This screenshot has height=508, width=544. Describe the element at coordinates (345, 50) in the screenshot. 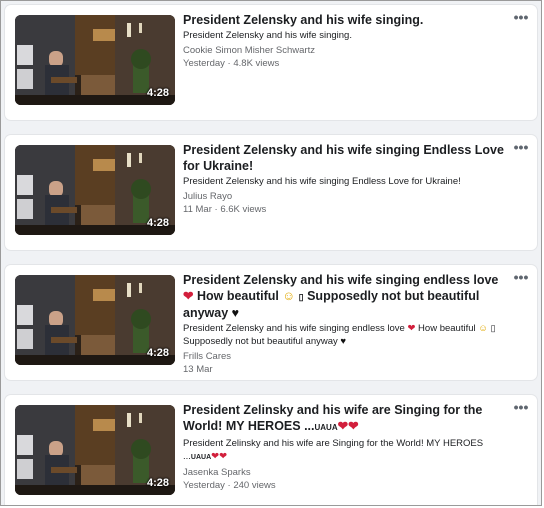

I see `channel-name: Cookie Simon Misher Schwartz` at that location.